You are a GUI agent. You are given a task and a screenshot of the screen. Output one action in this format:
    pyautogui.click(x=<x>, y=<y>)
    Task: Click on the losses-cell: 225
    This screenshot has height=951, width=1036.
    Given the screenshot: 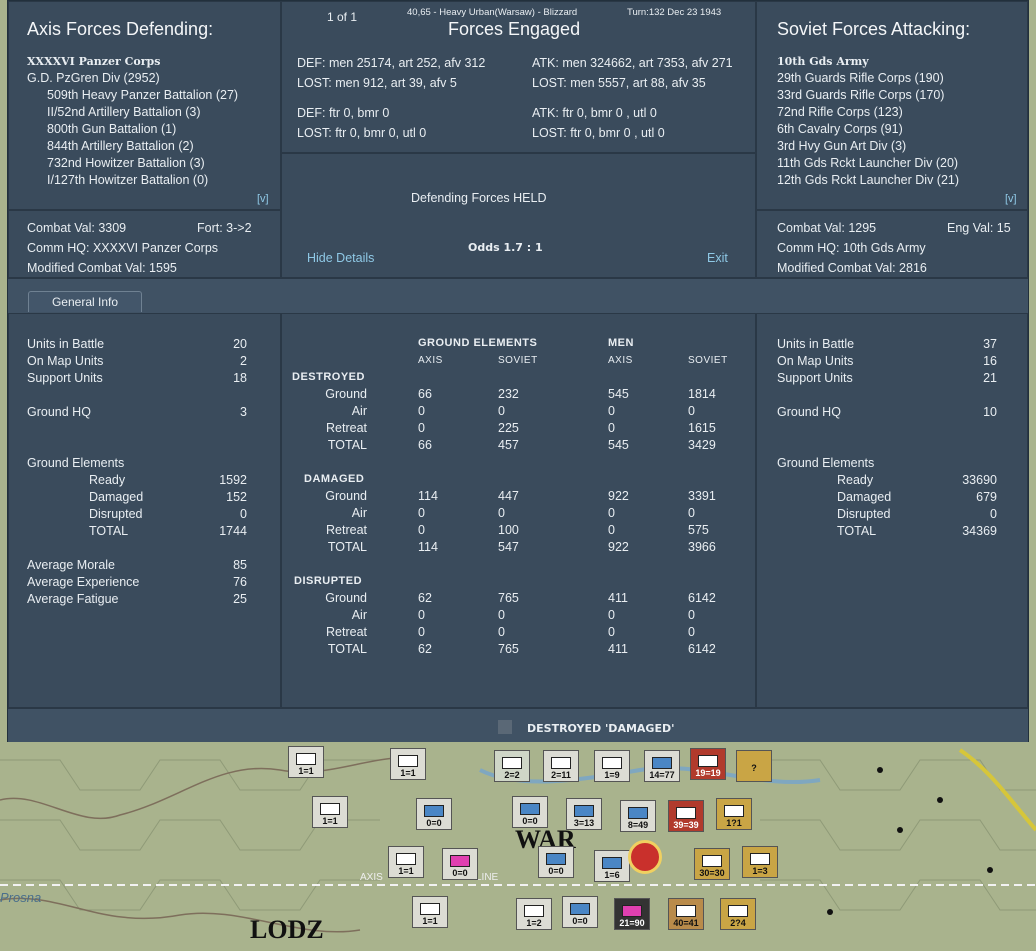 What is the action you would take?
    pyautogui.click(x=508, y=428)
    